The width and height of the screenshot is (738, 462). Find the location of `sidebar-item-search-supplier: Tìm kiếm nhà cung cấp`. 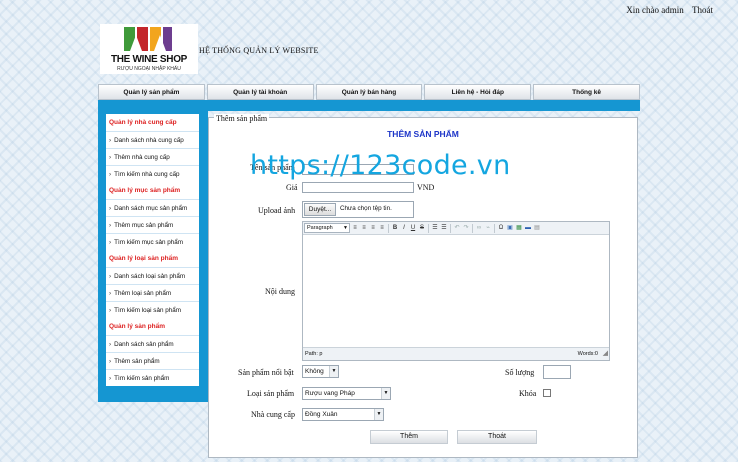

sidebar-item-search-supplier: Tìm kiếm nhà cung cấp is located at coordinates (152, 173).